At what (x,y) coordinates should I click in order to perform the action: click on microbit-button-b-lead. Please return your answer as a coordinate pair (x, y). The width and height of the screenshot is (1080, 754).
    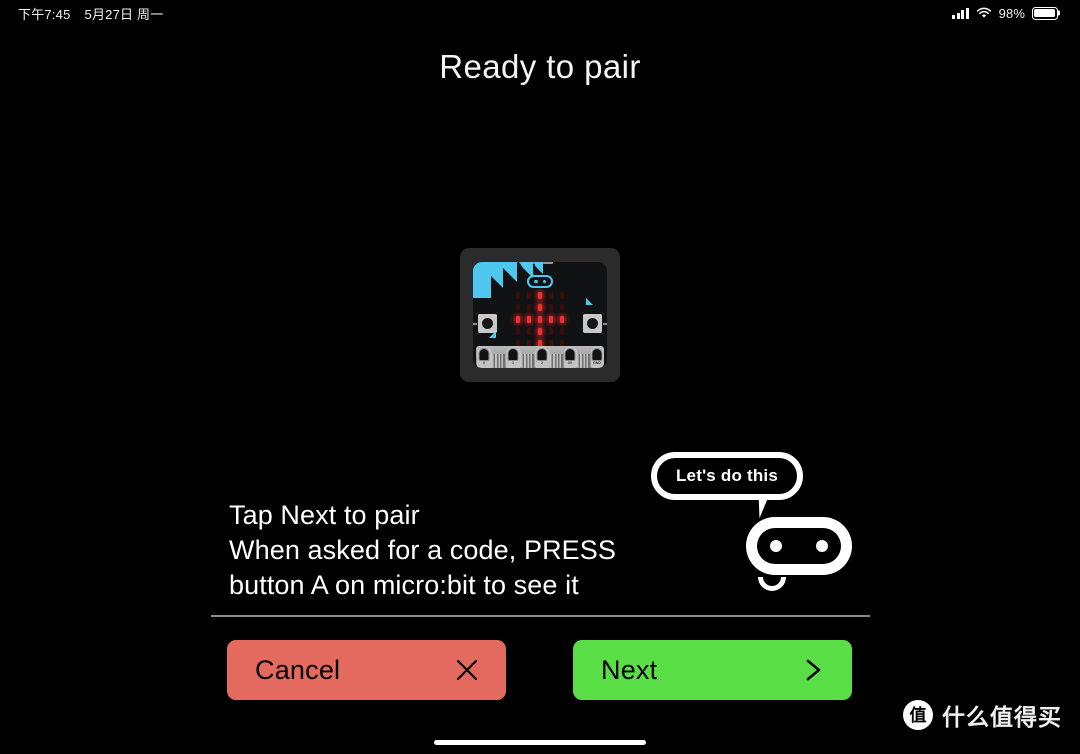
    Looking at the image, I should click on (605, 324).